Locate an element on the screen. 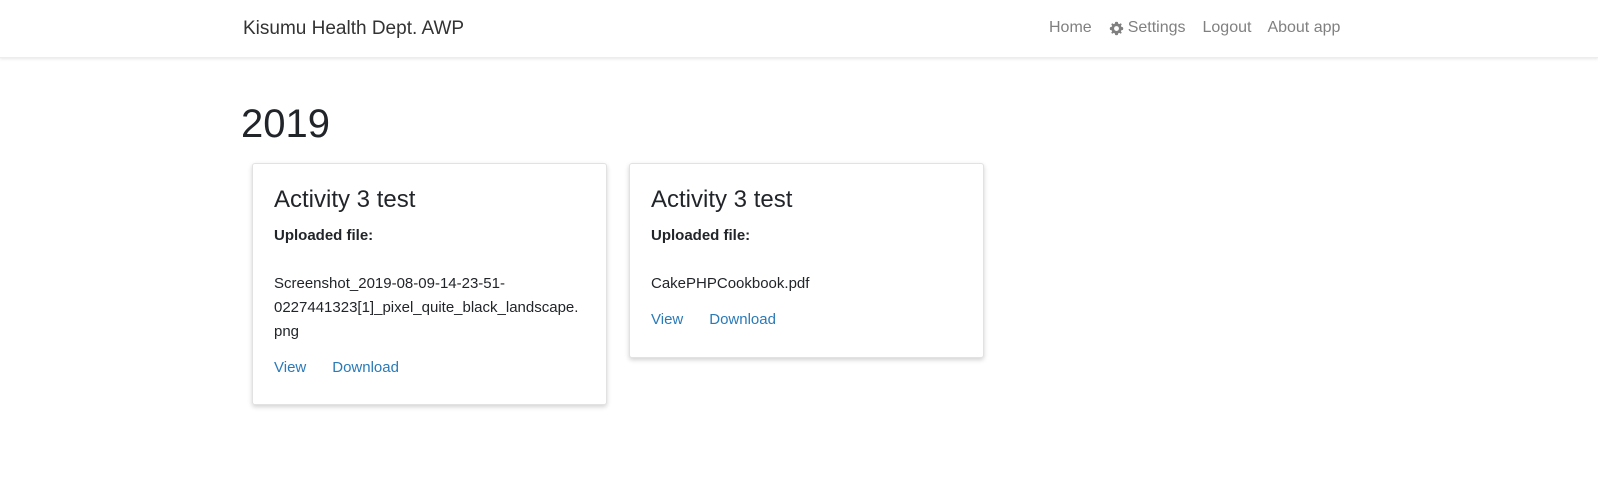 The height and width of the screenshot is (484, 1598). nav-logout-link: Logout is located at coordinates (1227, 28).